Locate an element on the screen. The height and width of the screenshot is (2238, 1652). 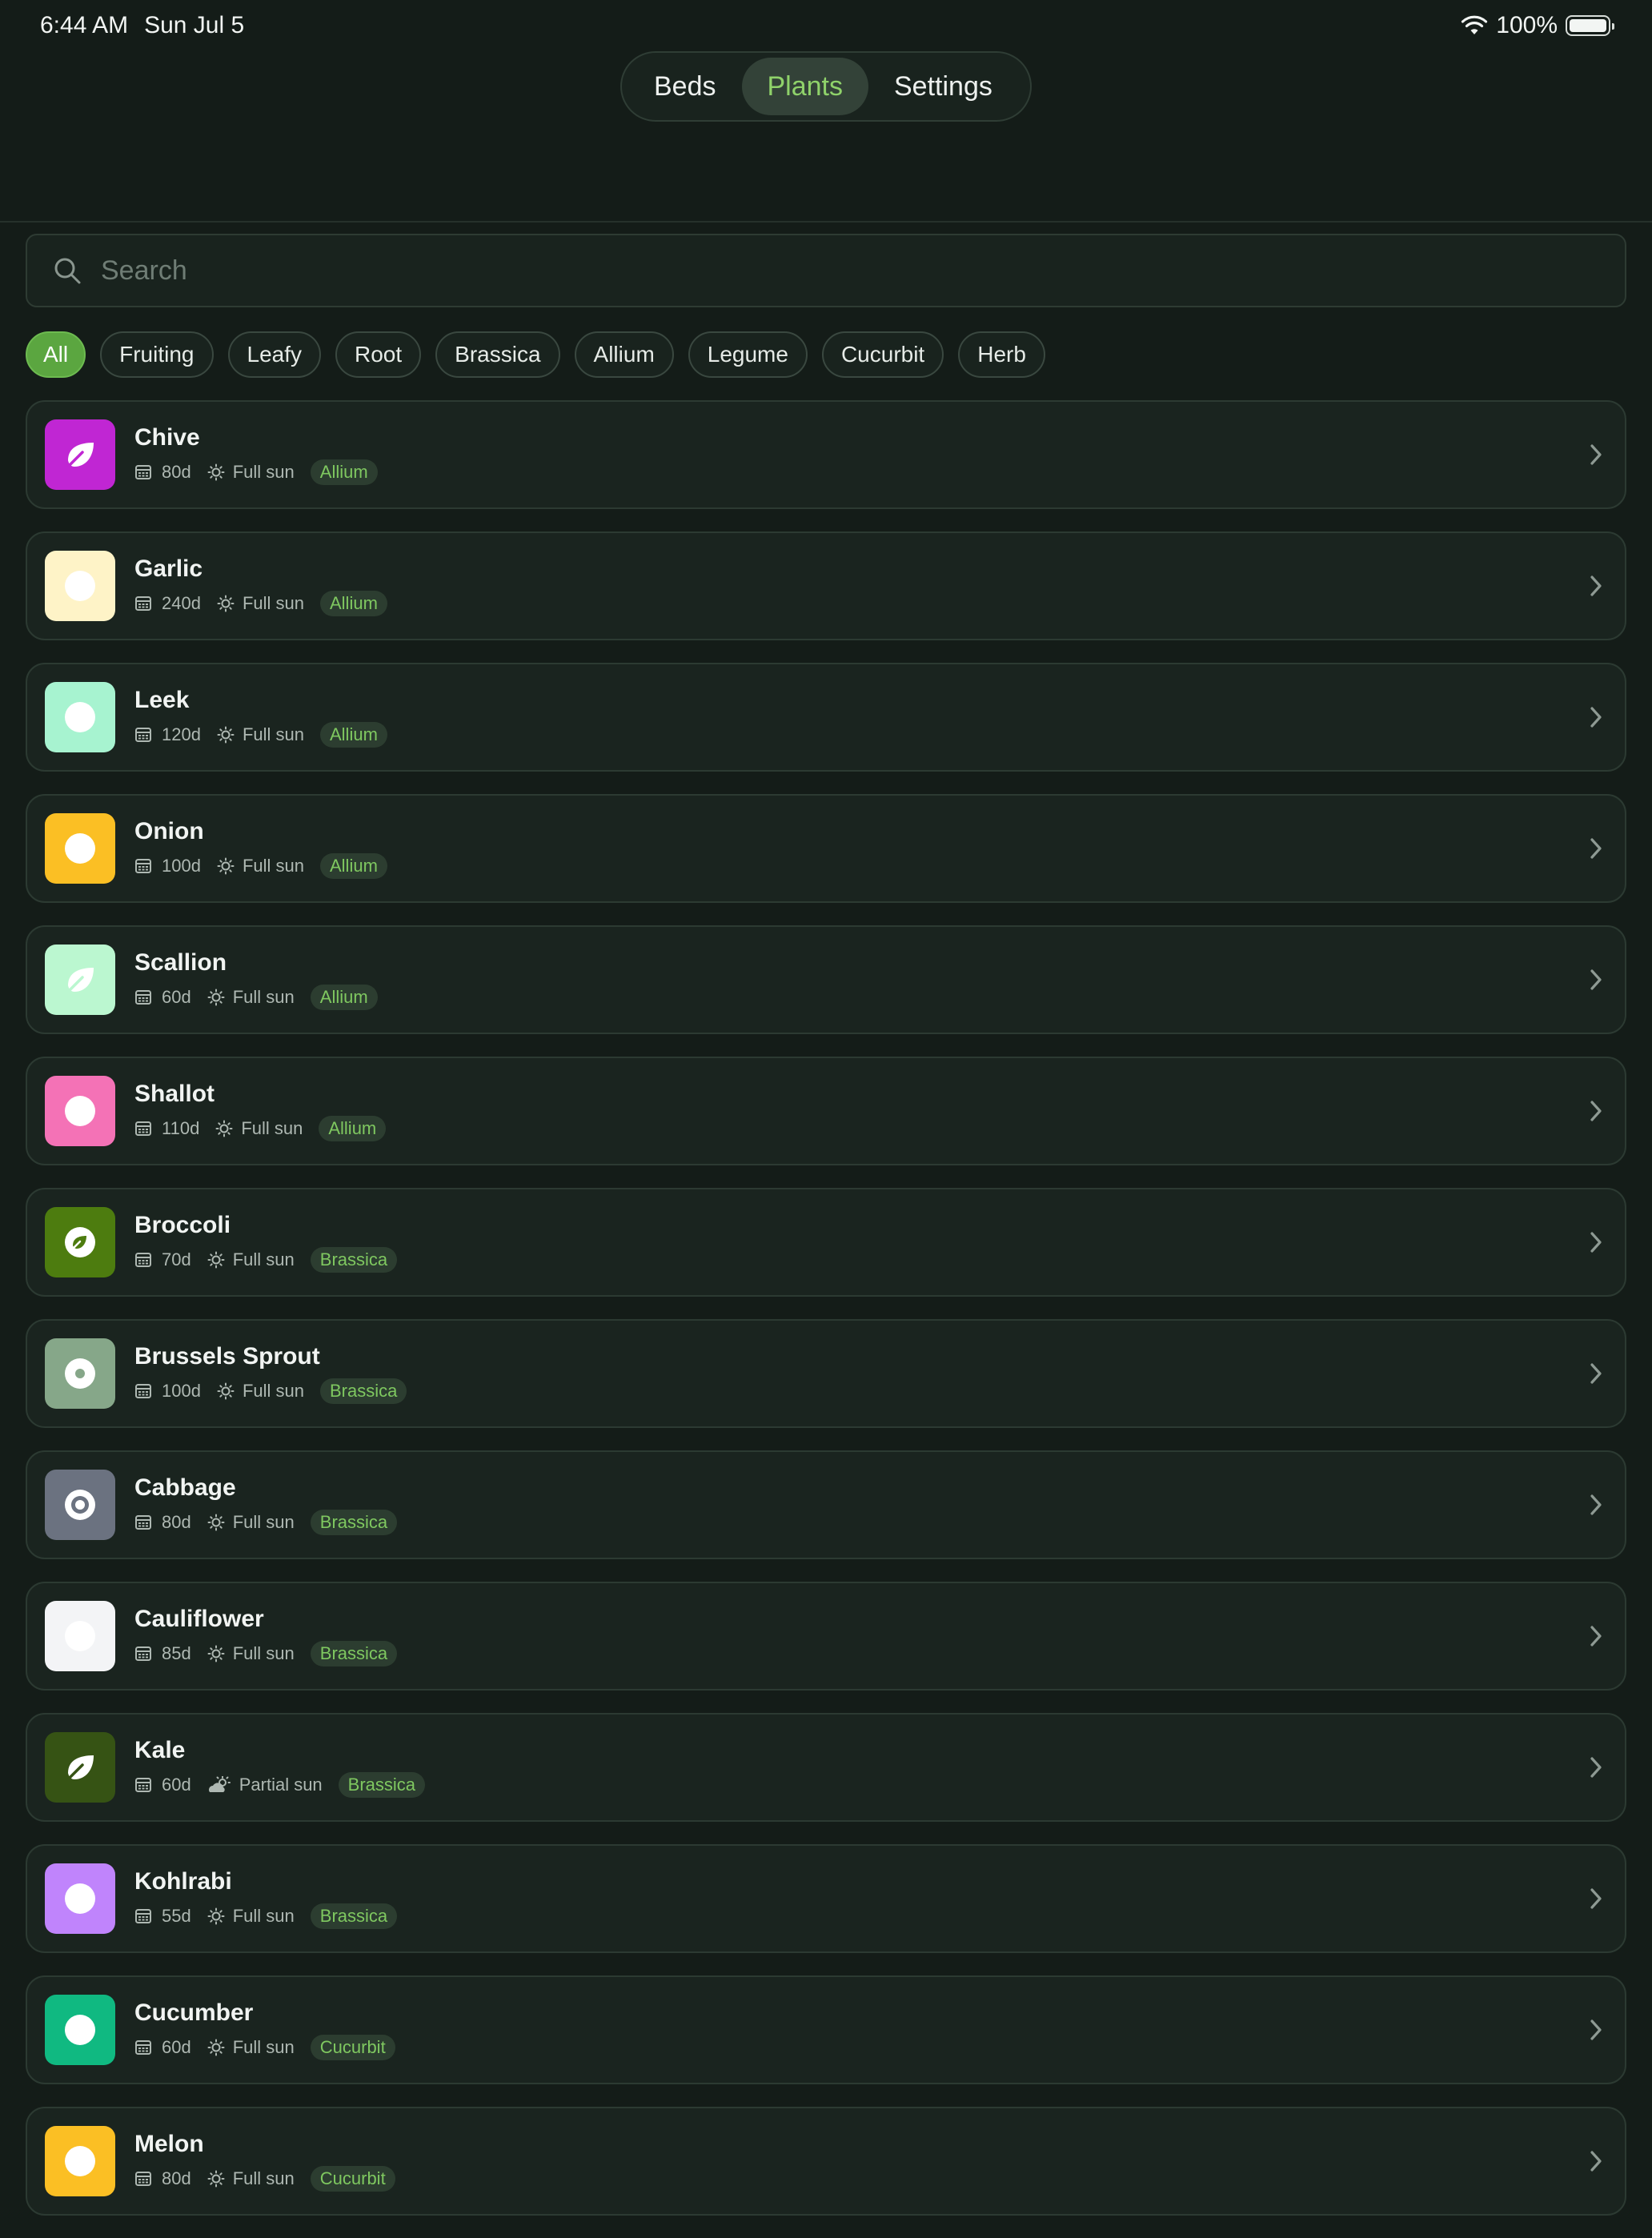
filter-chip-root: Root is located at coordinates (378, 354).